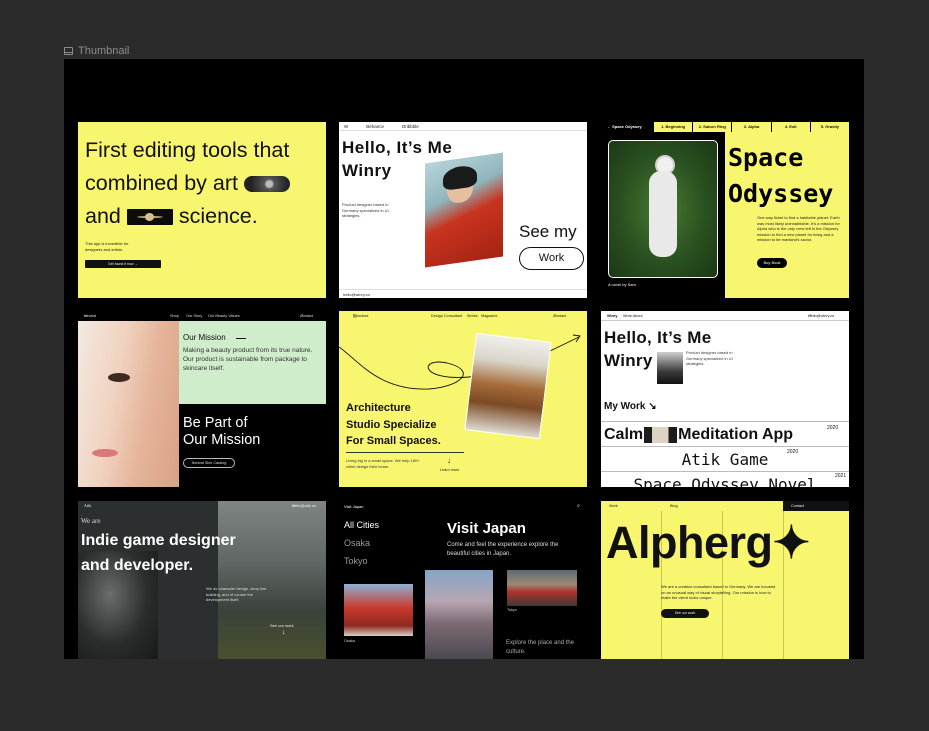 This screenshot has height=731, width=929. What do you see at coordinates (613, 506) in the screenshot?
I see `nav-work: Work` at bounding box center [613, 506].